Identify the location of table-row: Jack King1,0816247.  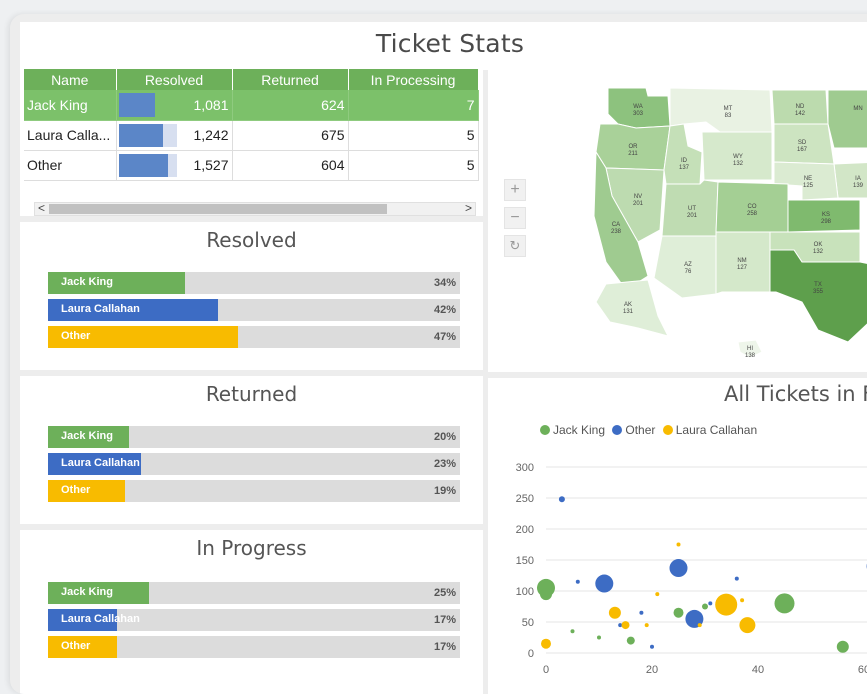
(251, 105).